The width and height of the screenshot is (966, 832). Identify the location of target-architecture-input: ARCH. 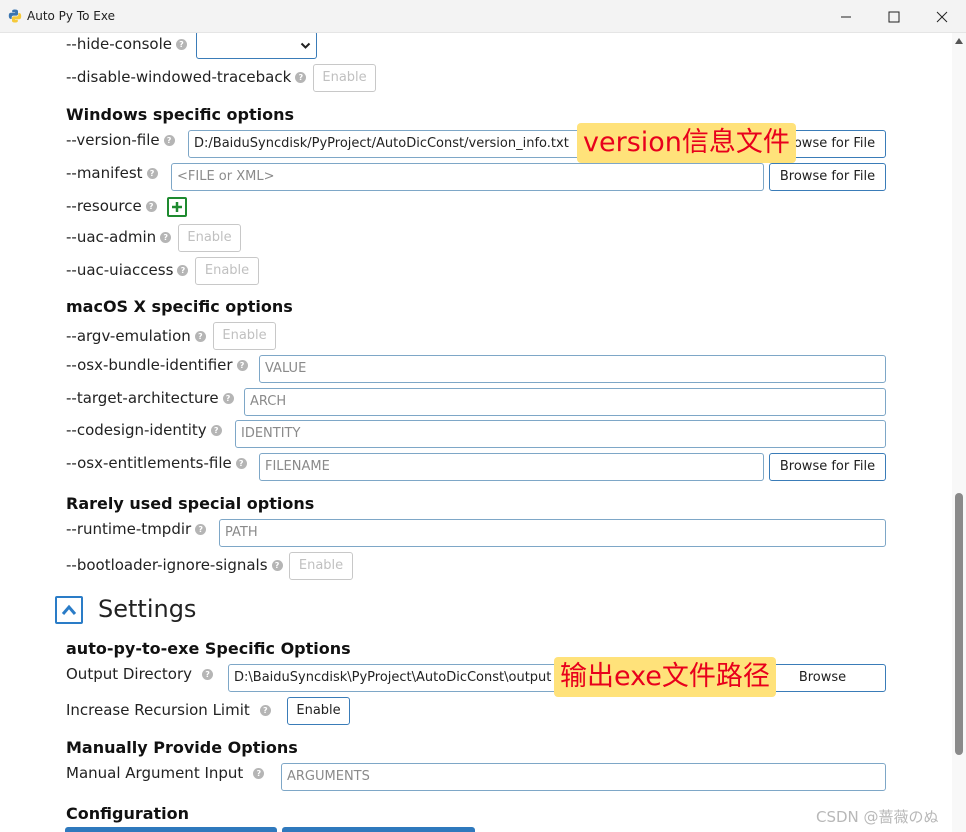
(565, 402).